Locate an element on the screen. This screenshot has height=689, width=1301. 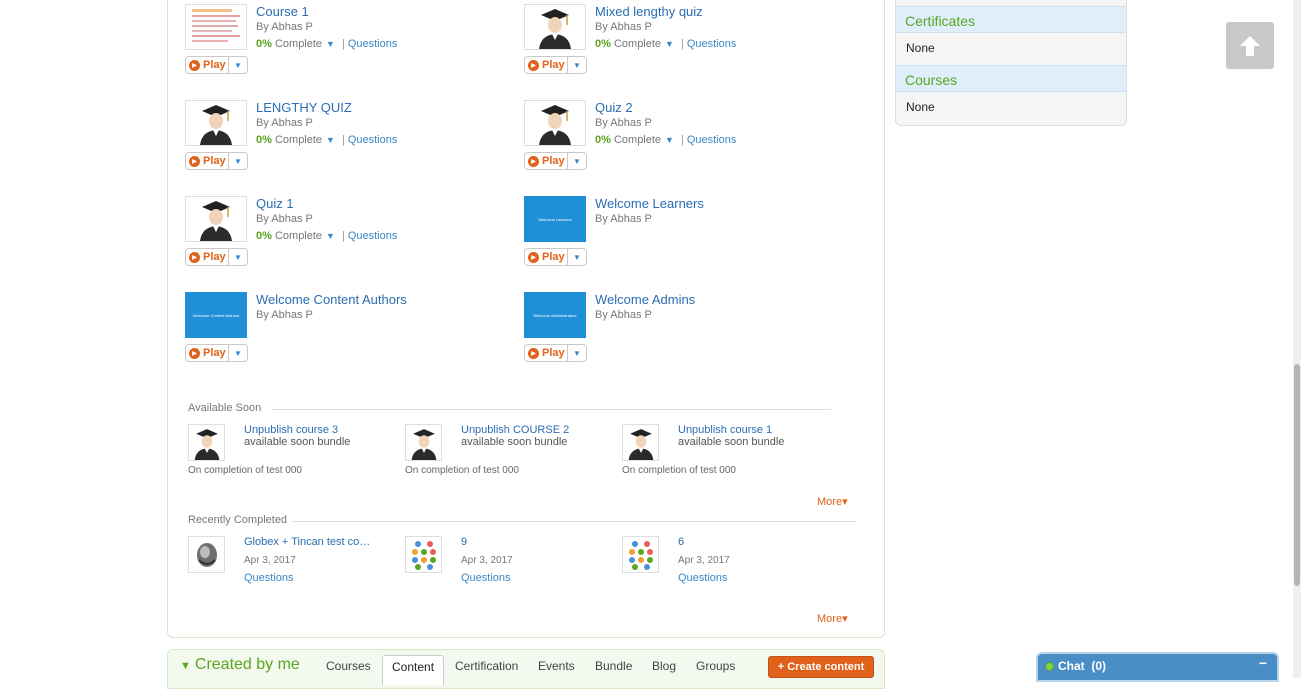
course-title: Course 1 is located at coordinates (282, 11).